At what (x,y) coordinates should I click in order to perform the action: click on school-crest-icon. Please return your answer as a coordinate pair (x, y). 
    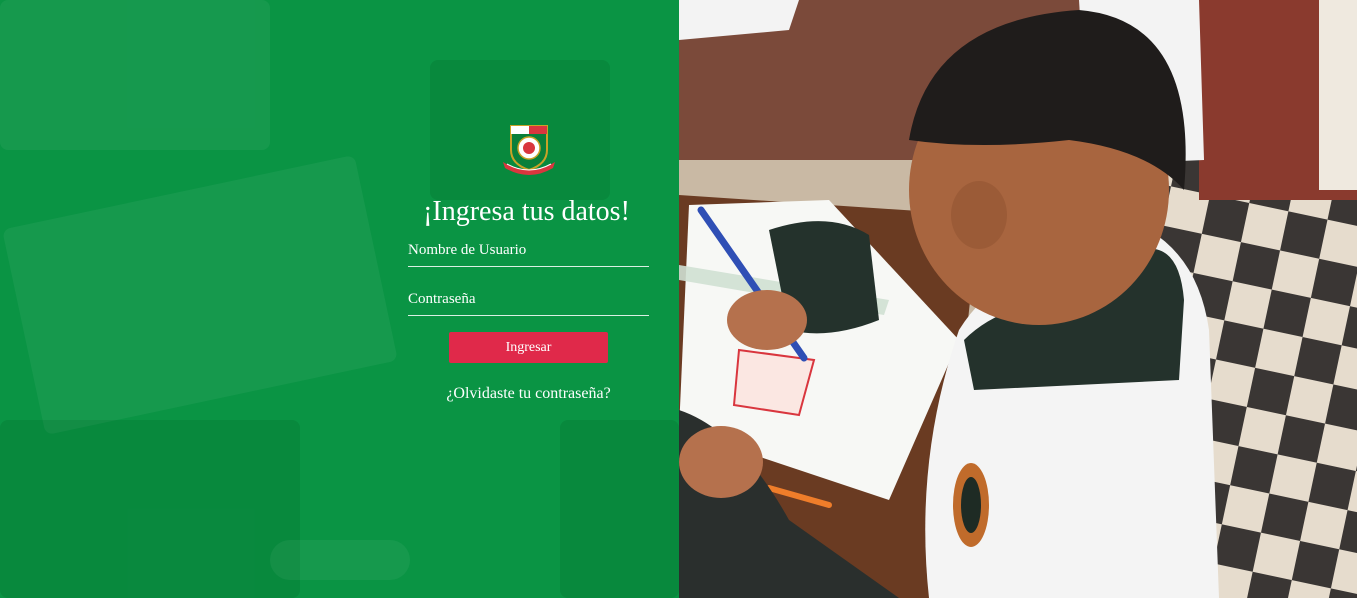
    Looking at the image, I should click on (528, 150).